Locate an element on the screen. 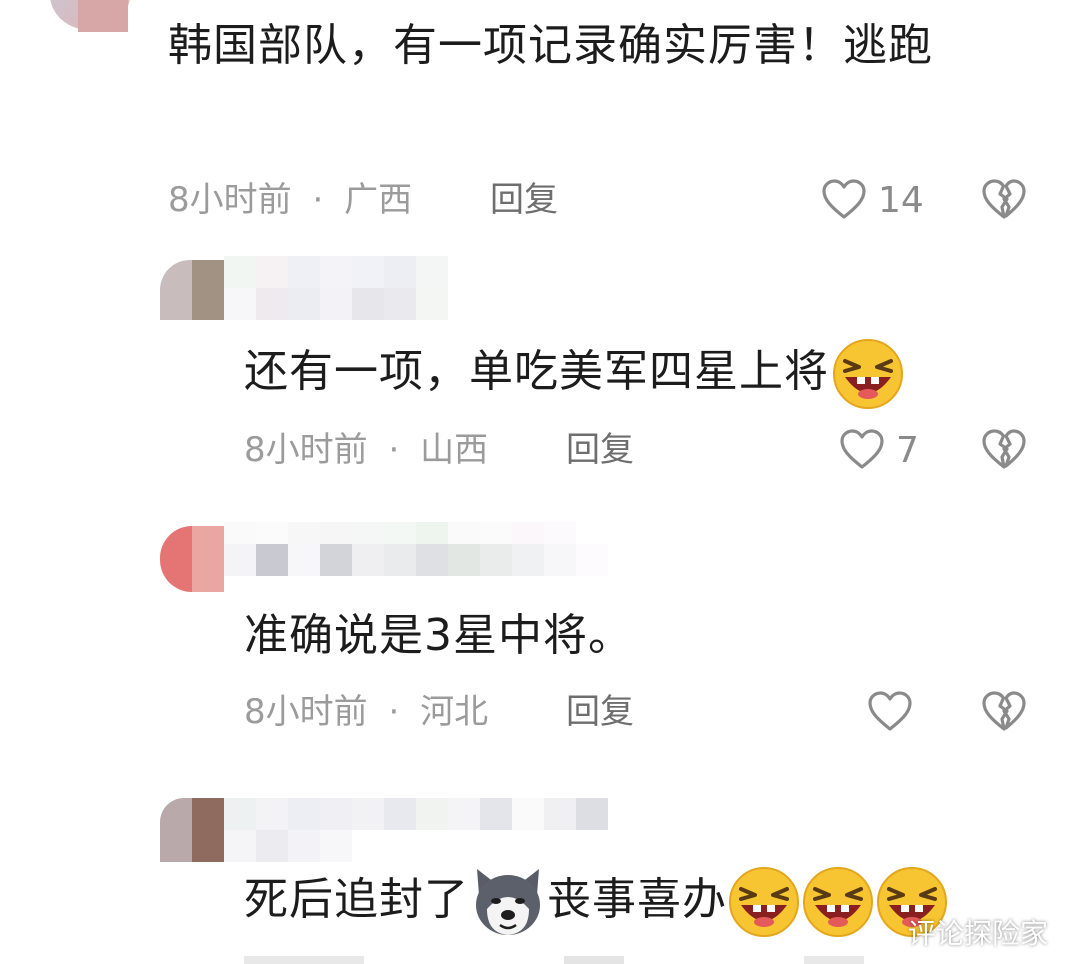 The image size is (1080, 964). location-label: 山西 is located at coordinates (454, 450).